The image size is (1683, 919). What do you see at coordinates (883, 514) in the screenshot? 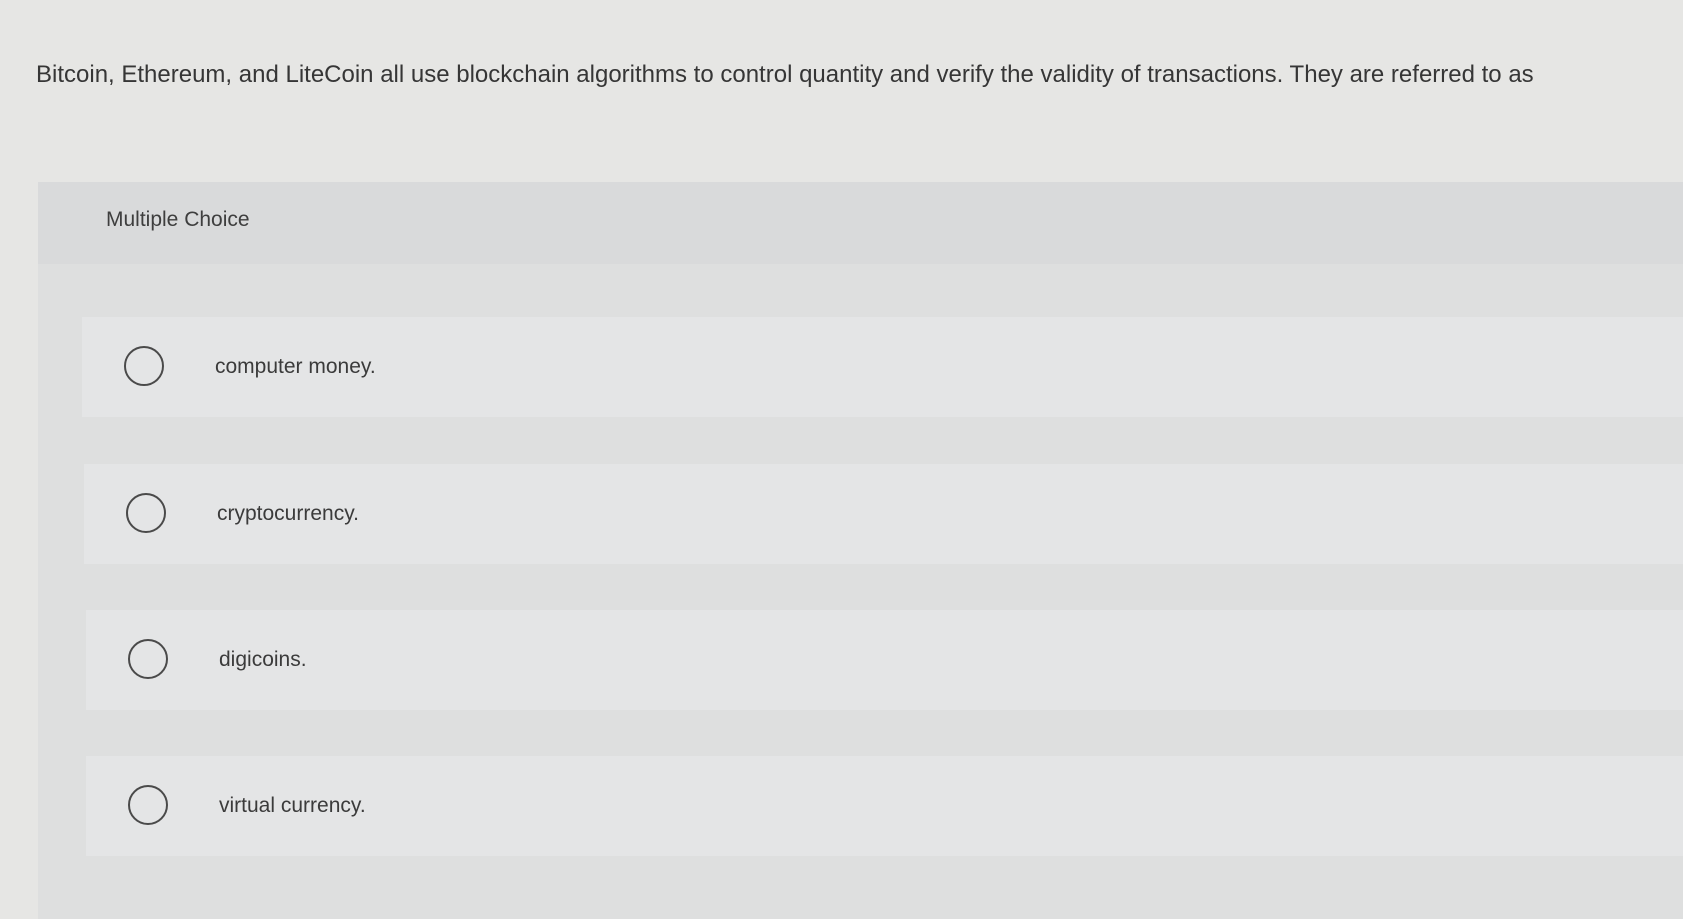
I see `answer-option-cryptocurrency: cryptocurrency.` at bounding box center [883, 514].